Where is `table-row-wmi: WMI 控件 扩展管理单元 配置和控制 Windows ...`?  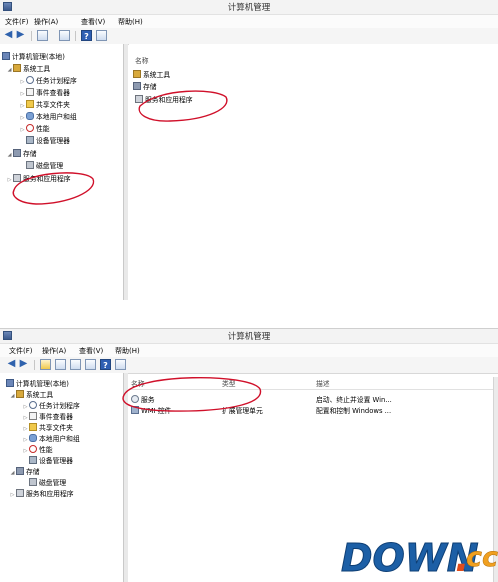
table-row-wmi: WMI 控件 扩展管理单元 配置和控制 Windows ... is located at coordinates (313, 411).